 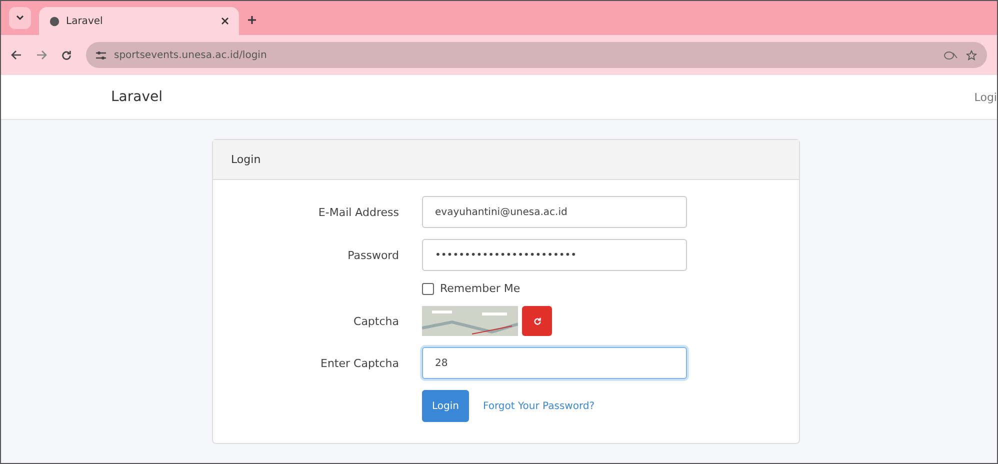 What do you see at coordinates (376, 321) in the screenshot?
I see `field-label: Captcha` at bounding box center [376, 321].